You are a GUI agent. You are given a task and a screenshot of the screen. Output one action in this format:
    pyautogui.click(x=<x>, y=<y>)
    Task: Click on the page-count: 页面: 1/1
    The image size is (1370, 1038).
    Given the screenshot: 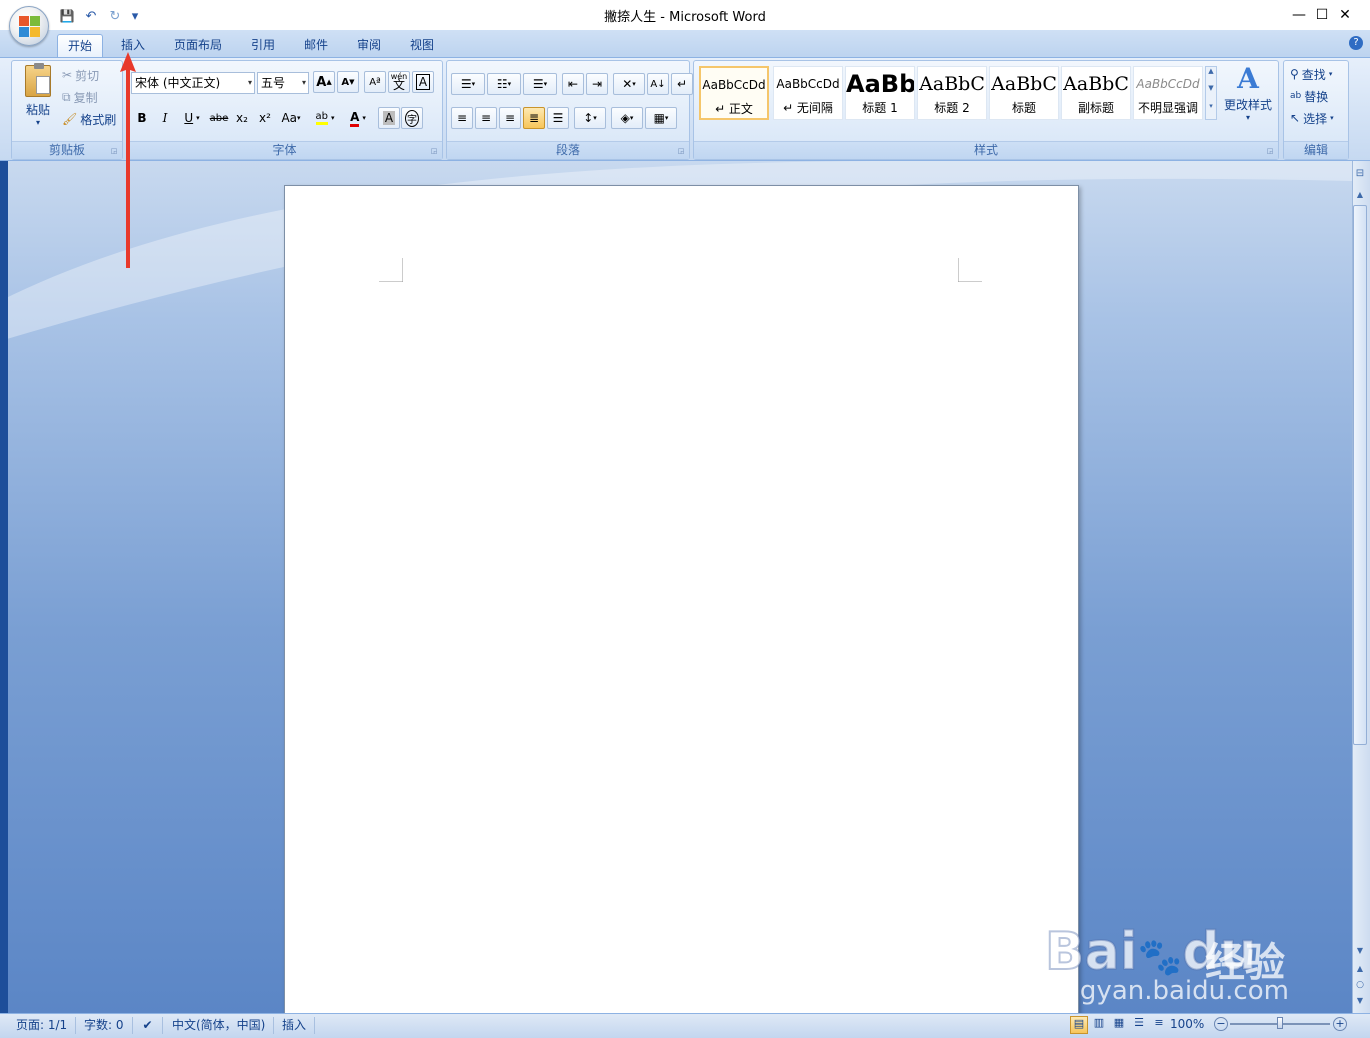 What is the action you would take?
    pyautogui.click(x=42, y=1025)
    